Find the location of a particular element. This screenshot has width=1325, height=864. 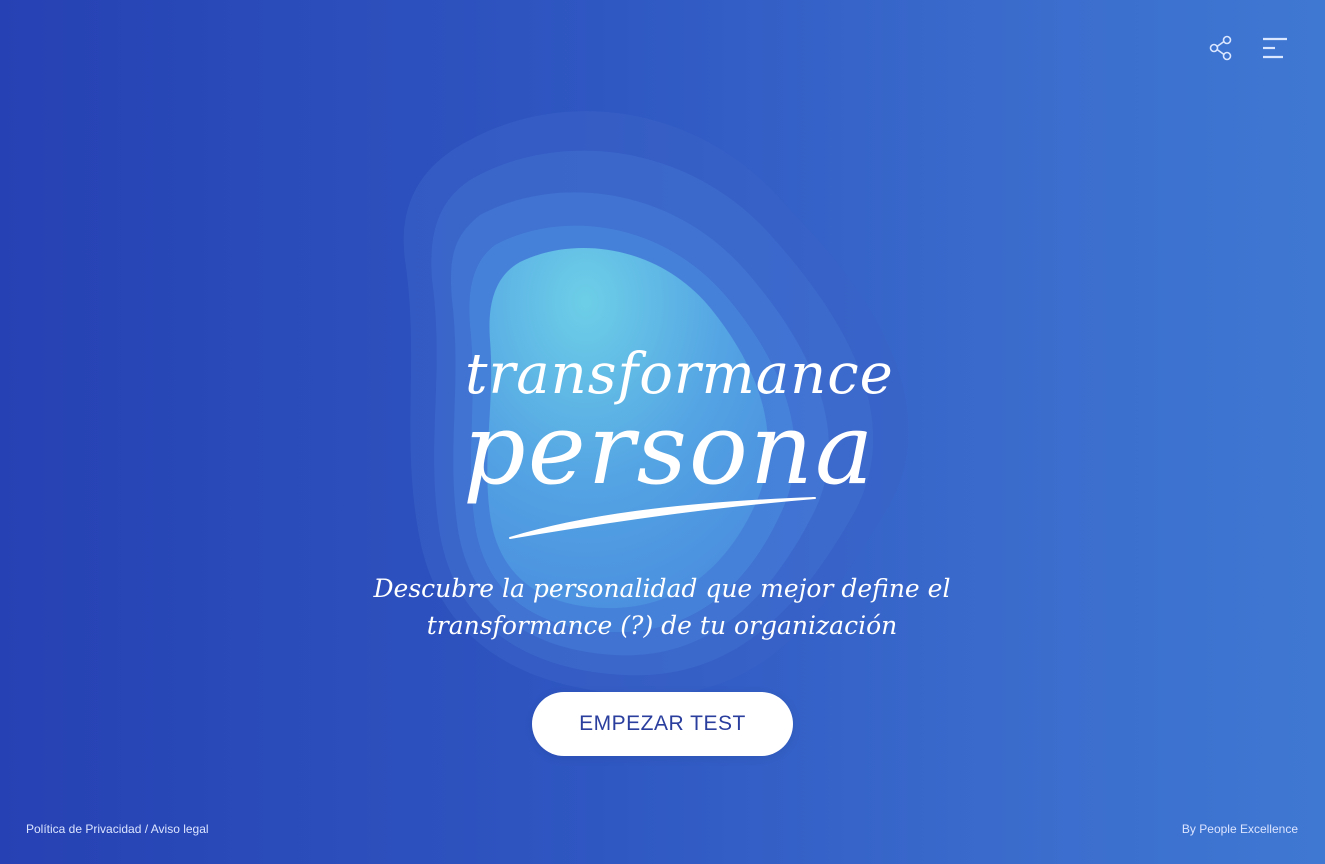

footer-legal-links: Política de Privacidad / Aviso legal is located at coordinates (117, 829).